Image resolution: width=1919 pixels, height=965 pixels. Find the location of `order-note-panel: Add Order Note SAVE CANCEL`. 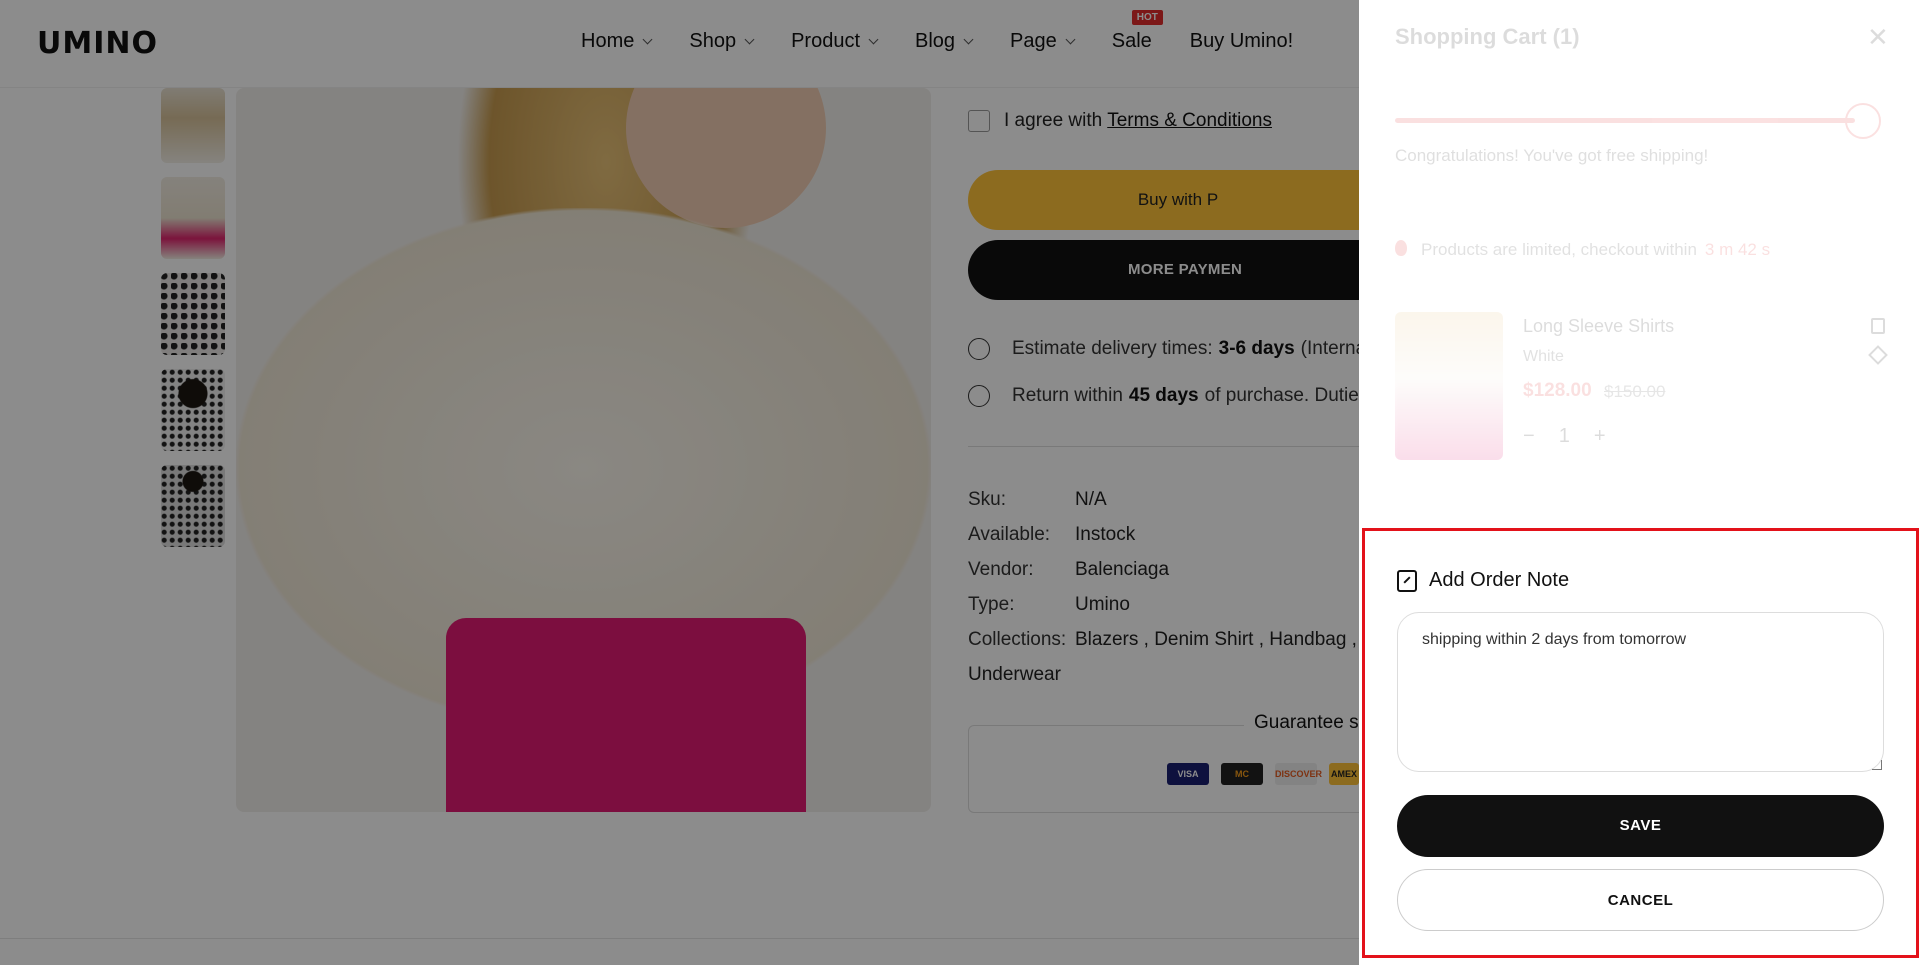

order-note-panel: Add Order Note SAVE CANCEL is located at coordinates (1640, 743).